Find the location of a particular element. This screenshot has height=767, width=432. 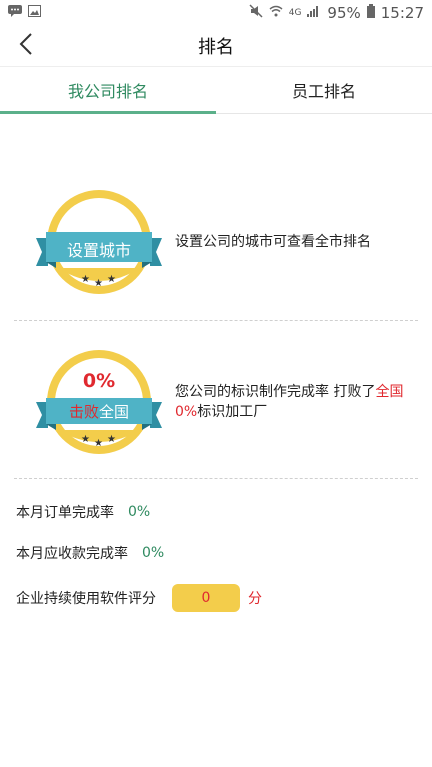

message-icon is located at coordinates (15, 13).